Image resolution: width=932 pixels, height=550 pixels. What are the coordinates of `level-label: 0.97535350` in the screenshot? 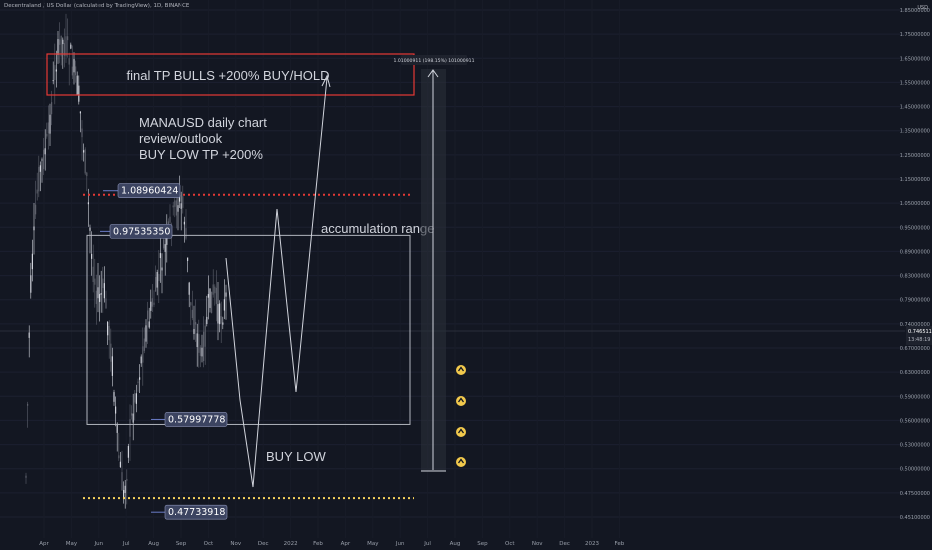 It's located at (141, 231).